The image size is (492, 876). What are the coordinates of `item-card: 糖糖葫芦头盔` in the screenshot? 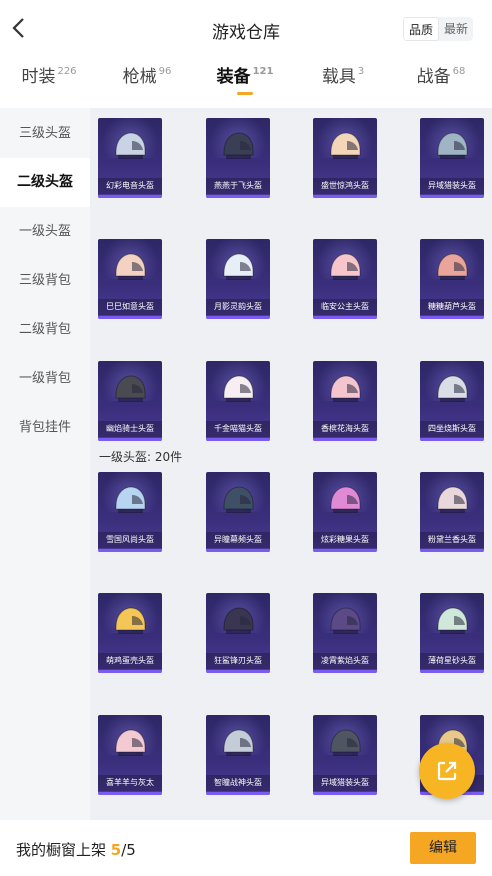 It's located at (452, 279).